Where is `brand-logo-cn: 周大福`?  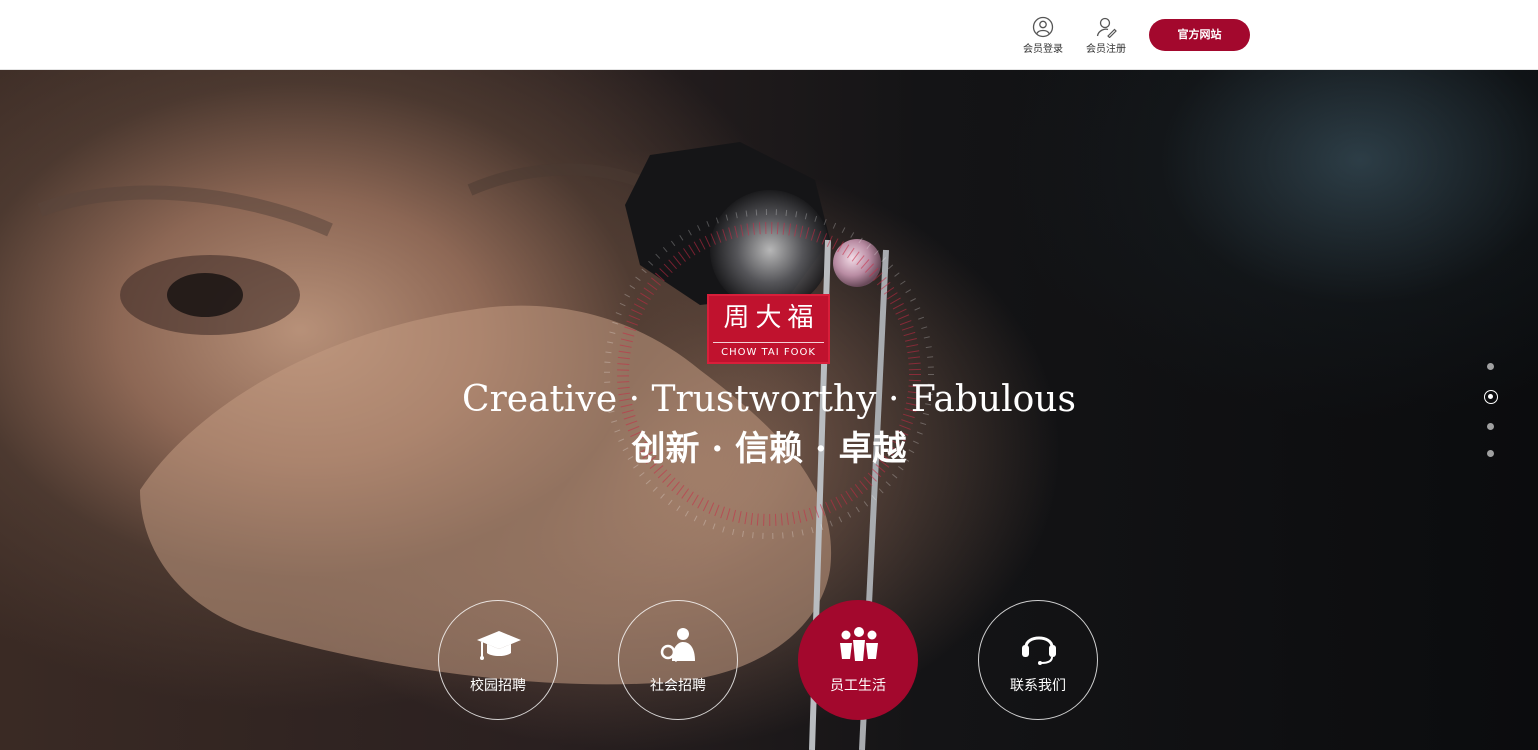 brand-logo-cn: 周大福 is located at coordinates (771, 318).